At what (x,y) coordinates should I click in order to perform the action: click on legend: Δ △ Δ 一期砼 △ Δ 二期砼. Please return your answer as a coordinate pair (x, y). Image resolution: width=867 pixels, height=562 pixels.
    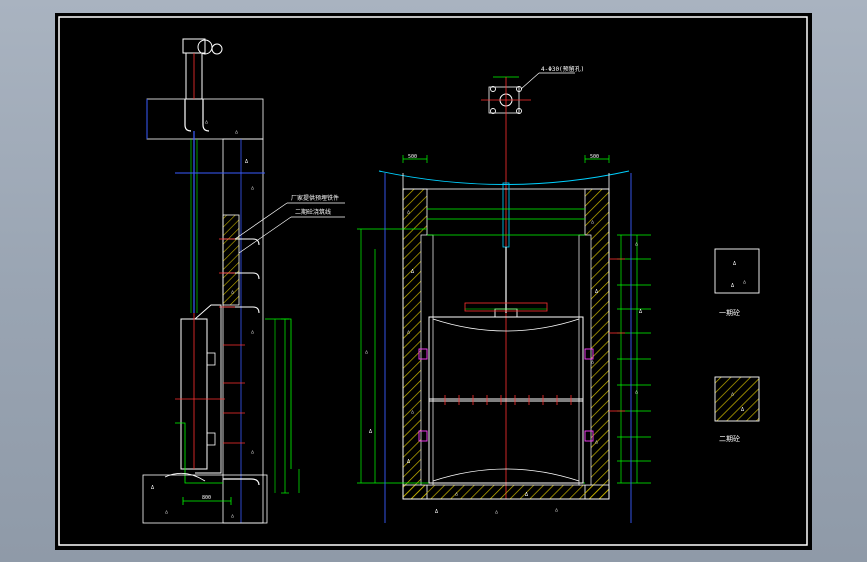
    Looking at the image, I should click on (737, 345).